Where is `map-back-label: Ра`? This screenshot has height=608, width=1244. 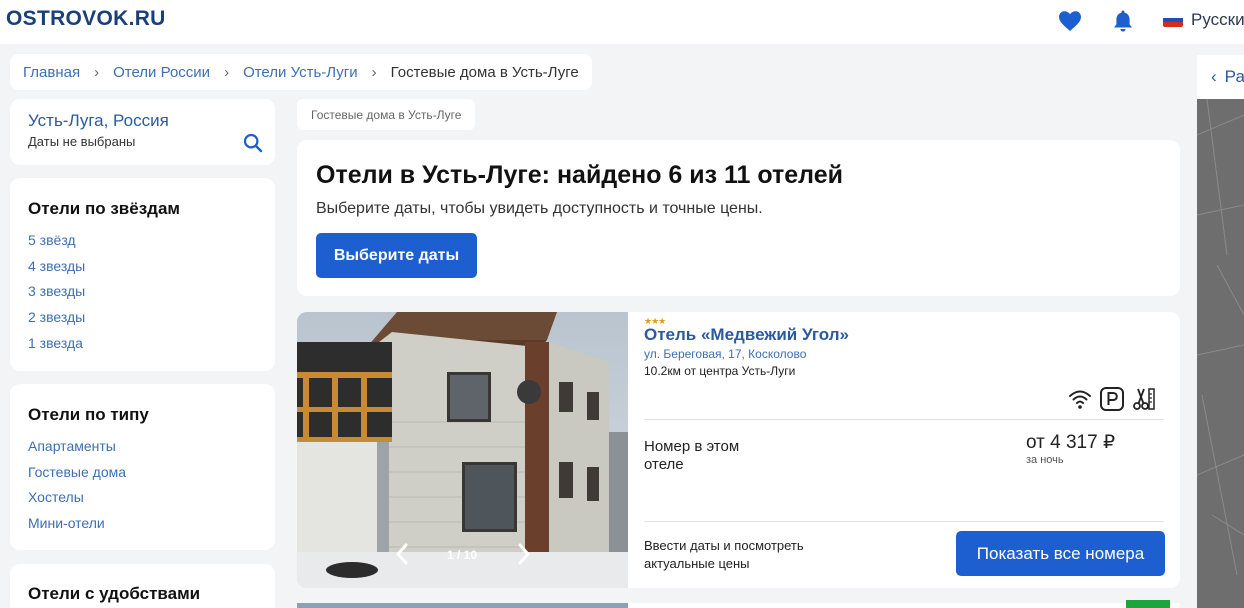
map-back-label: Ра is located at coordinates (1234, 76).